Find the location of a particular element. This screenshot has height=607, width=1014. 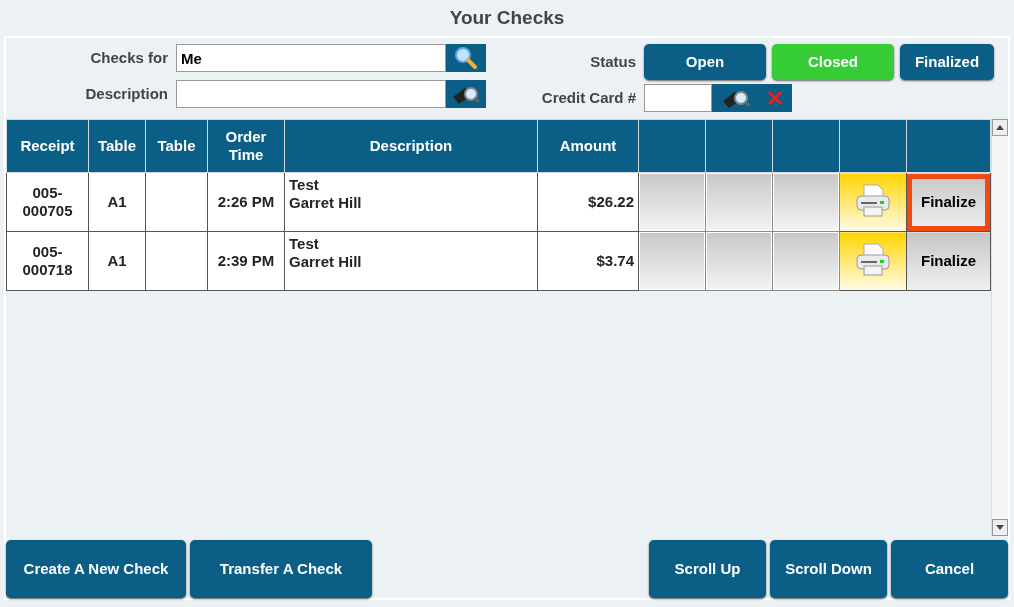

clear-icon is located at coordinates (775, 98).